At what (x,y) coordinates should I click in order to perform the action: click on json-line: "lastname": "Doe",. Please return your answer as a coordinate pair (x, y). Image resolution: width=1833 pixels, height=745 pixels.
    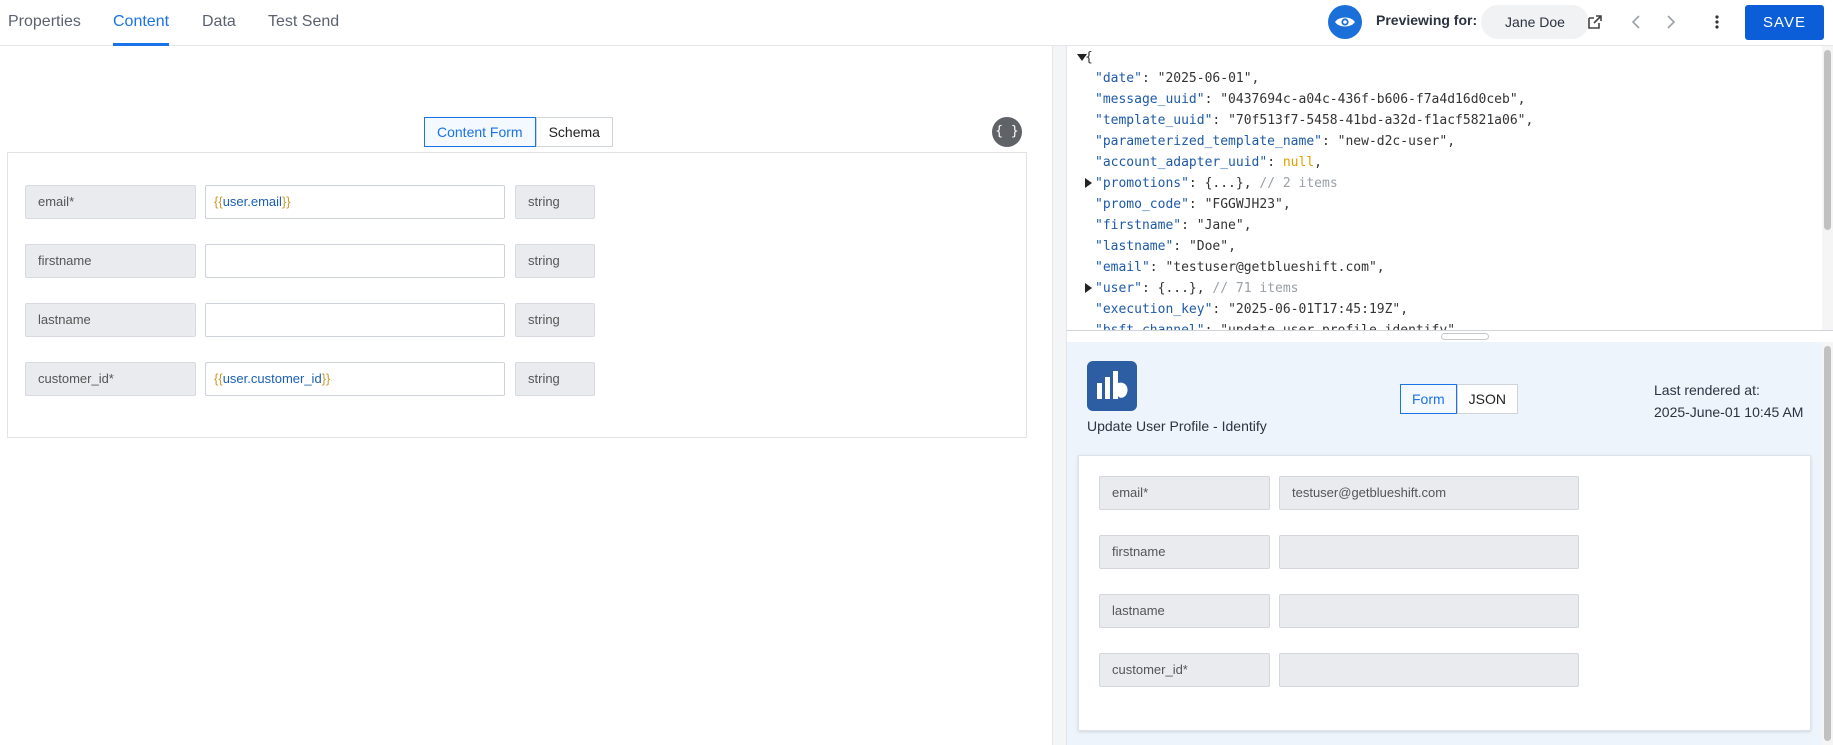
    Looking at the image, I should click on (1165, 246).